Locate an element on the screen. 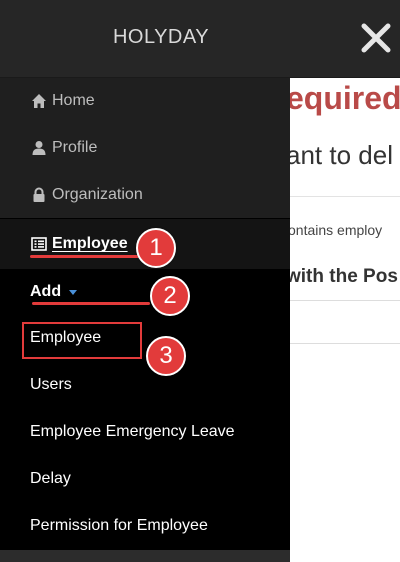  nav-item-organization: Organization is located at coordinates (145, 195).